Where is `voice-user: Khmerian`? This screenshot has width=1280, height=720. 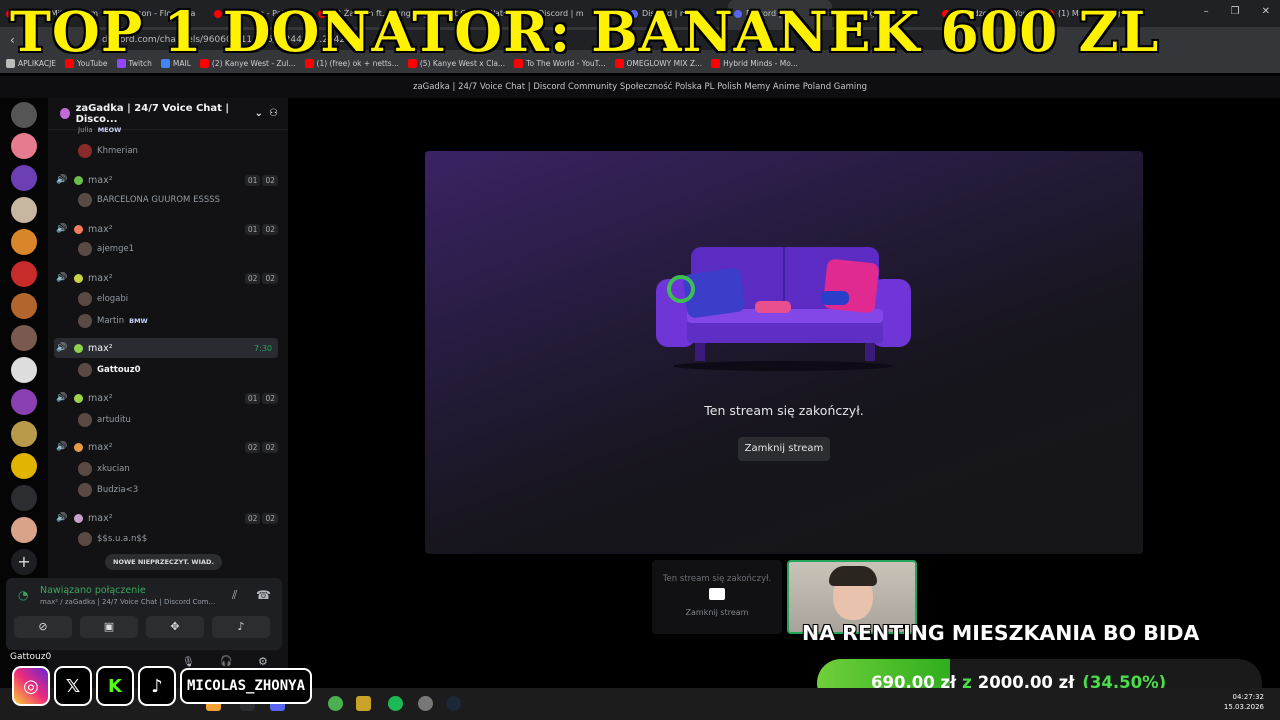
voice-user: Khmerian is located at coordinates (108, 151).